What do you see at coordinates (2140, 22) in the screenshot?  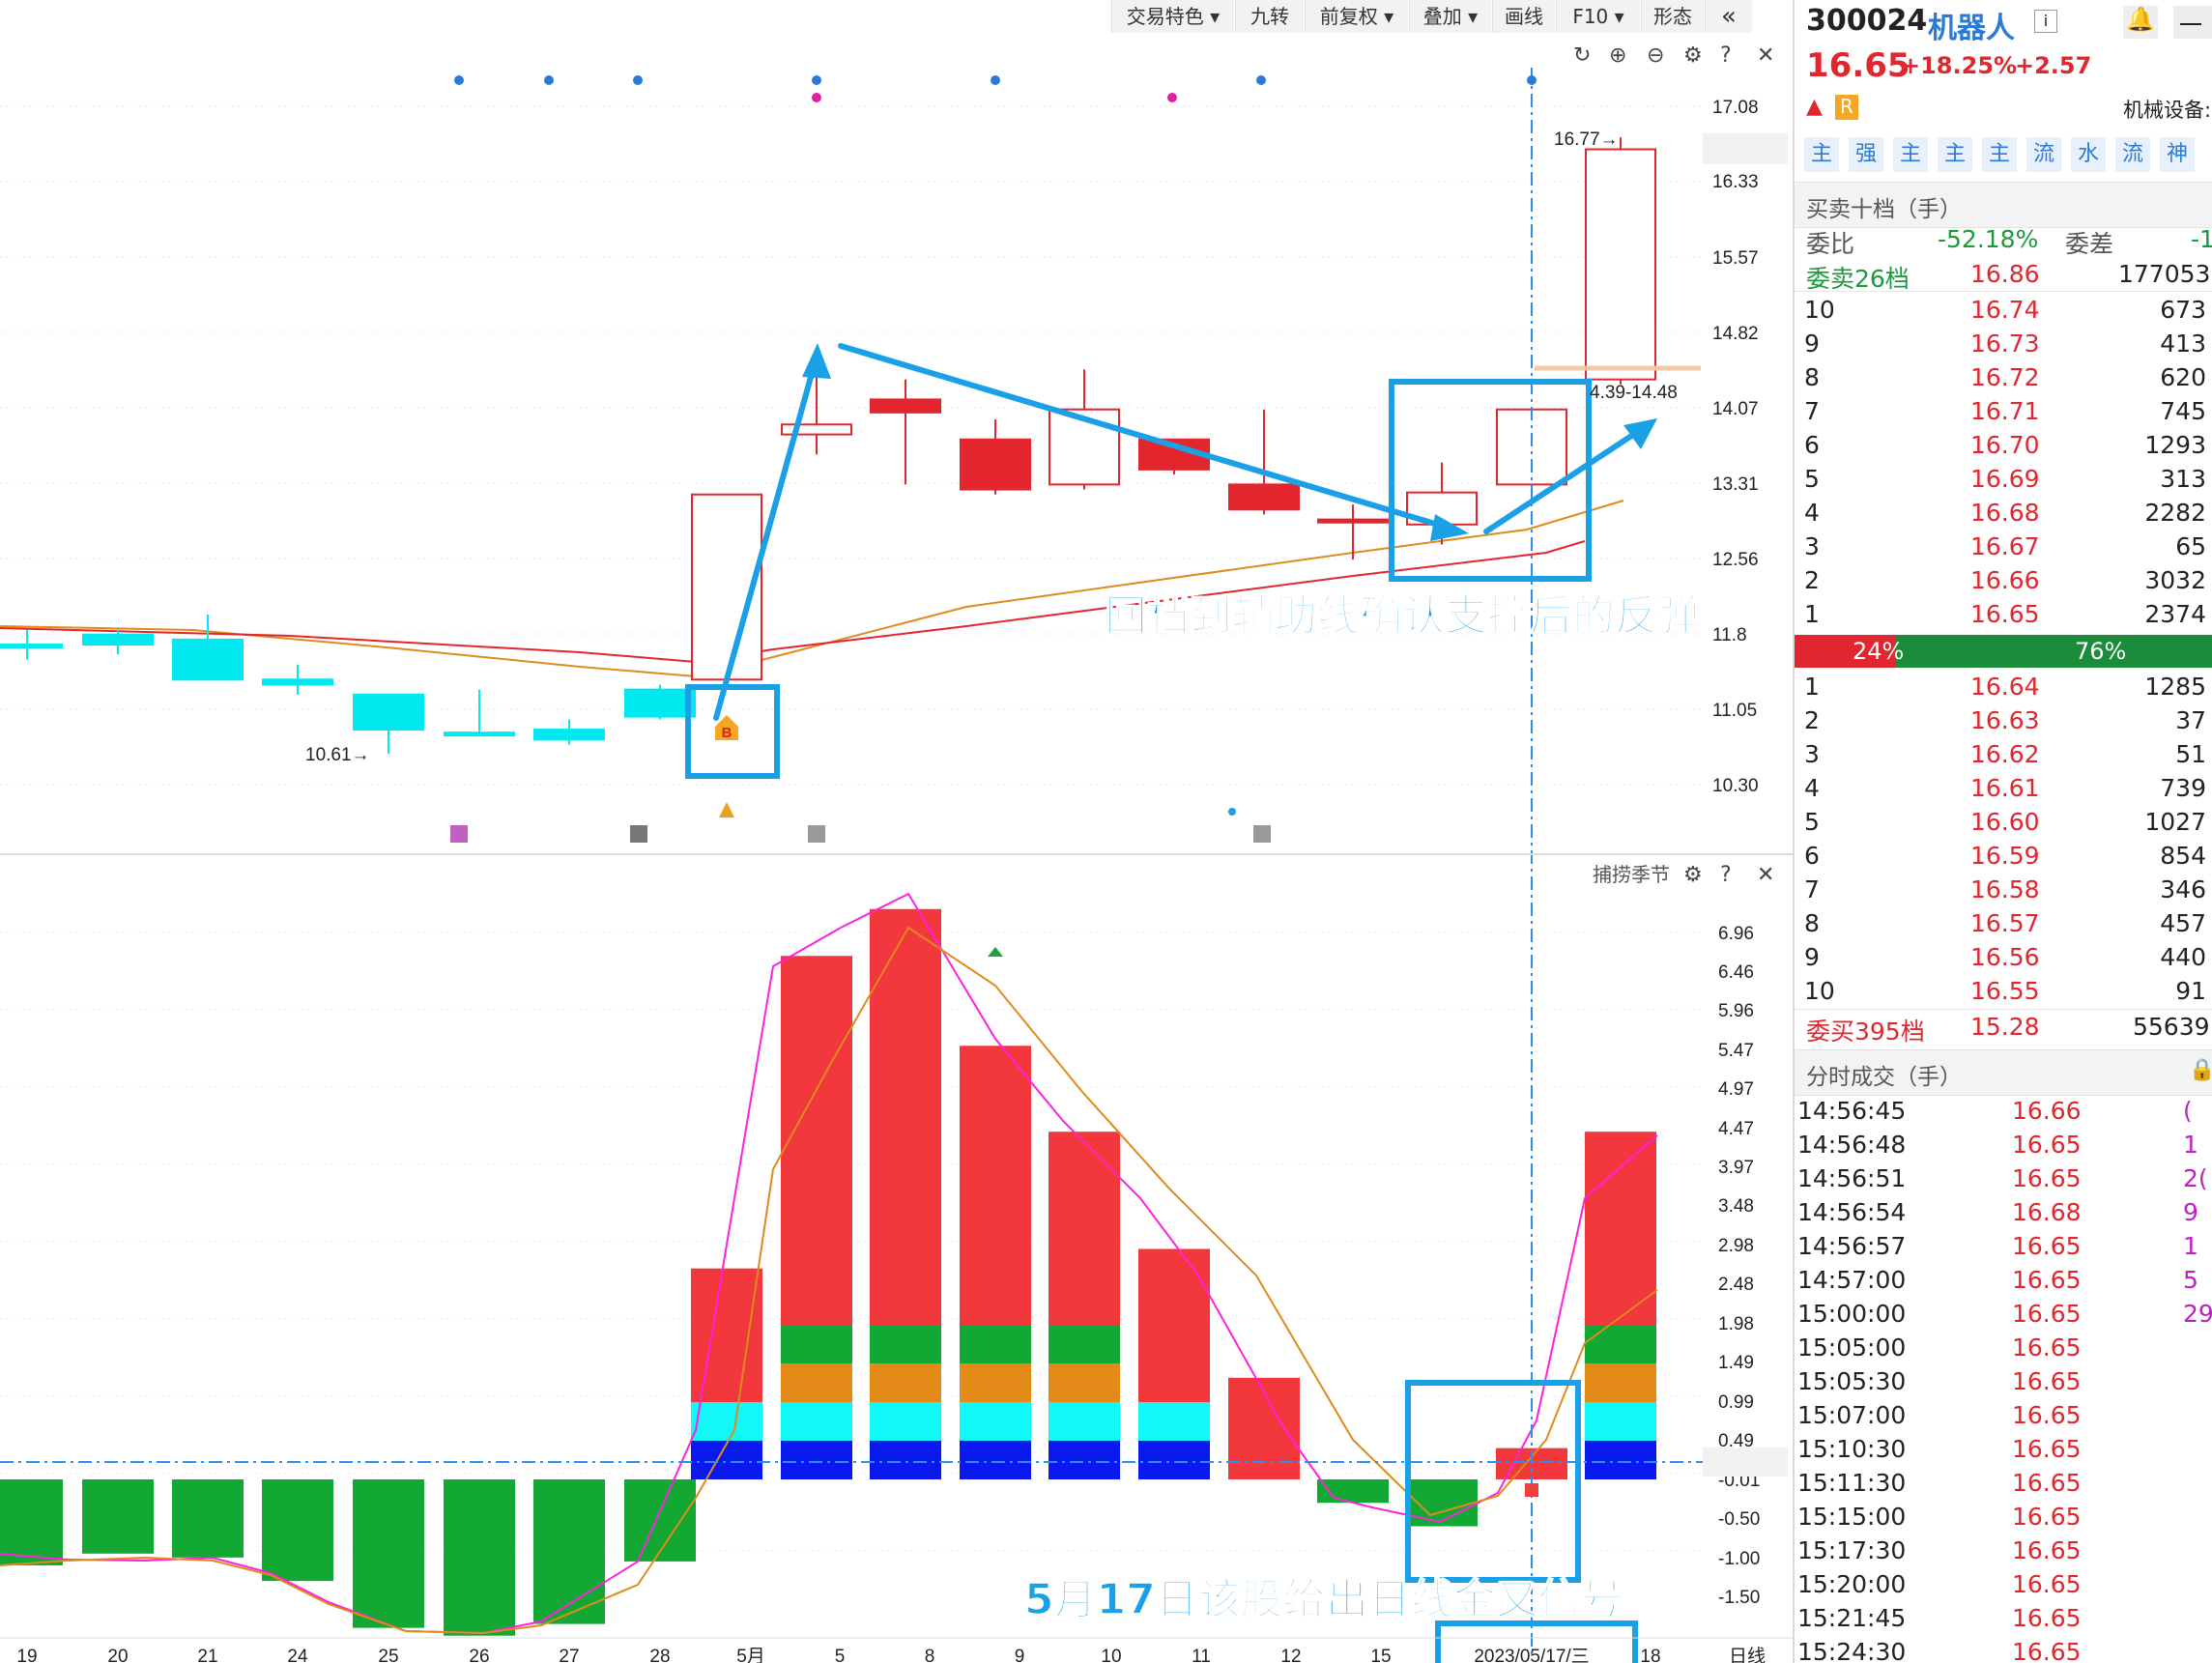 I see `bell-icon: 🔔` at bounding box center [2140, 22].